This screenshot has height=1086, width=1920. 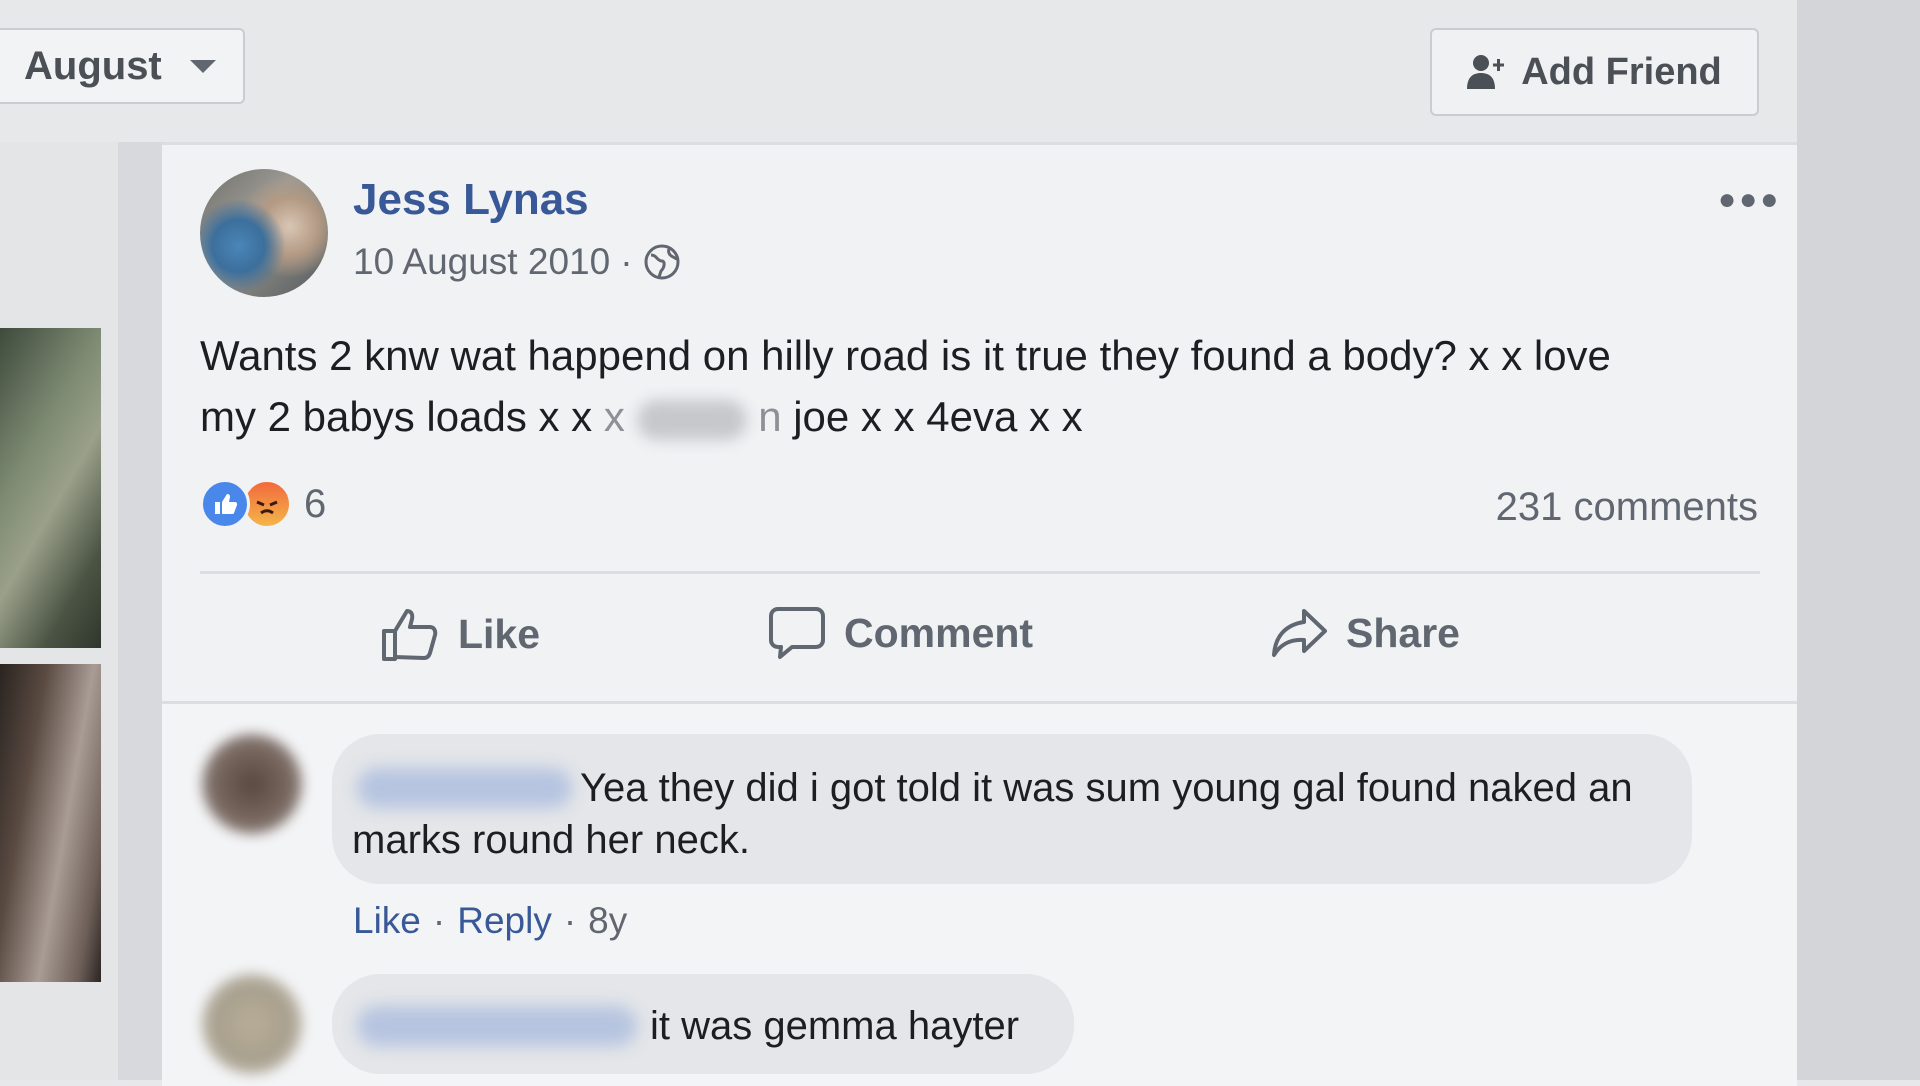 I want to click on globe-icon, so click(x=662, y=262).